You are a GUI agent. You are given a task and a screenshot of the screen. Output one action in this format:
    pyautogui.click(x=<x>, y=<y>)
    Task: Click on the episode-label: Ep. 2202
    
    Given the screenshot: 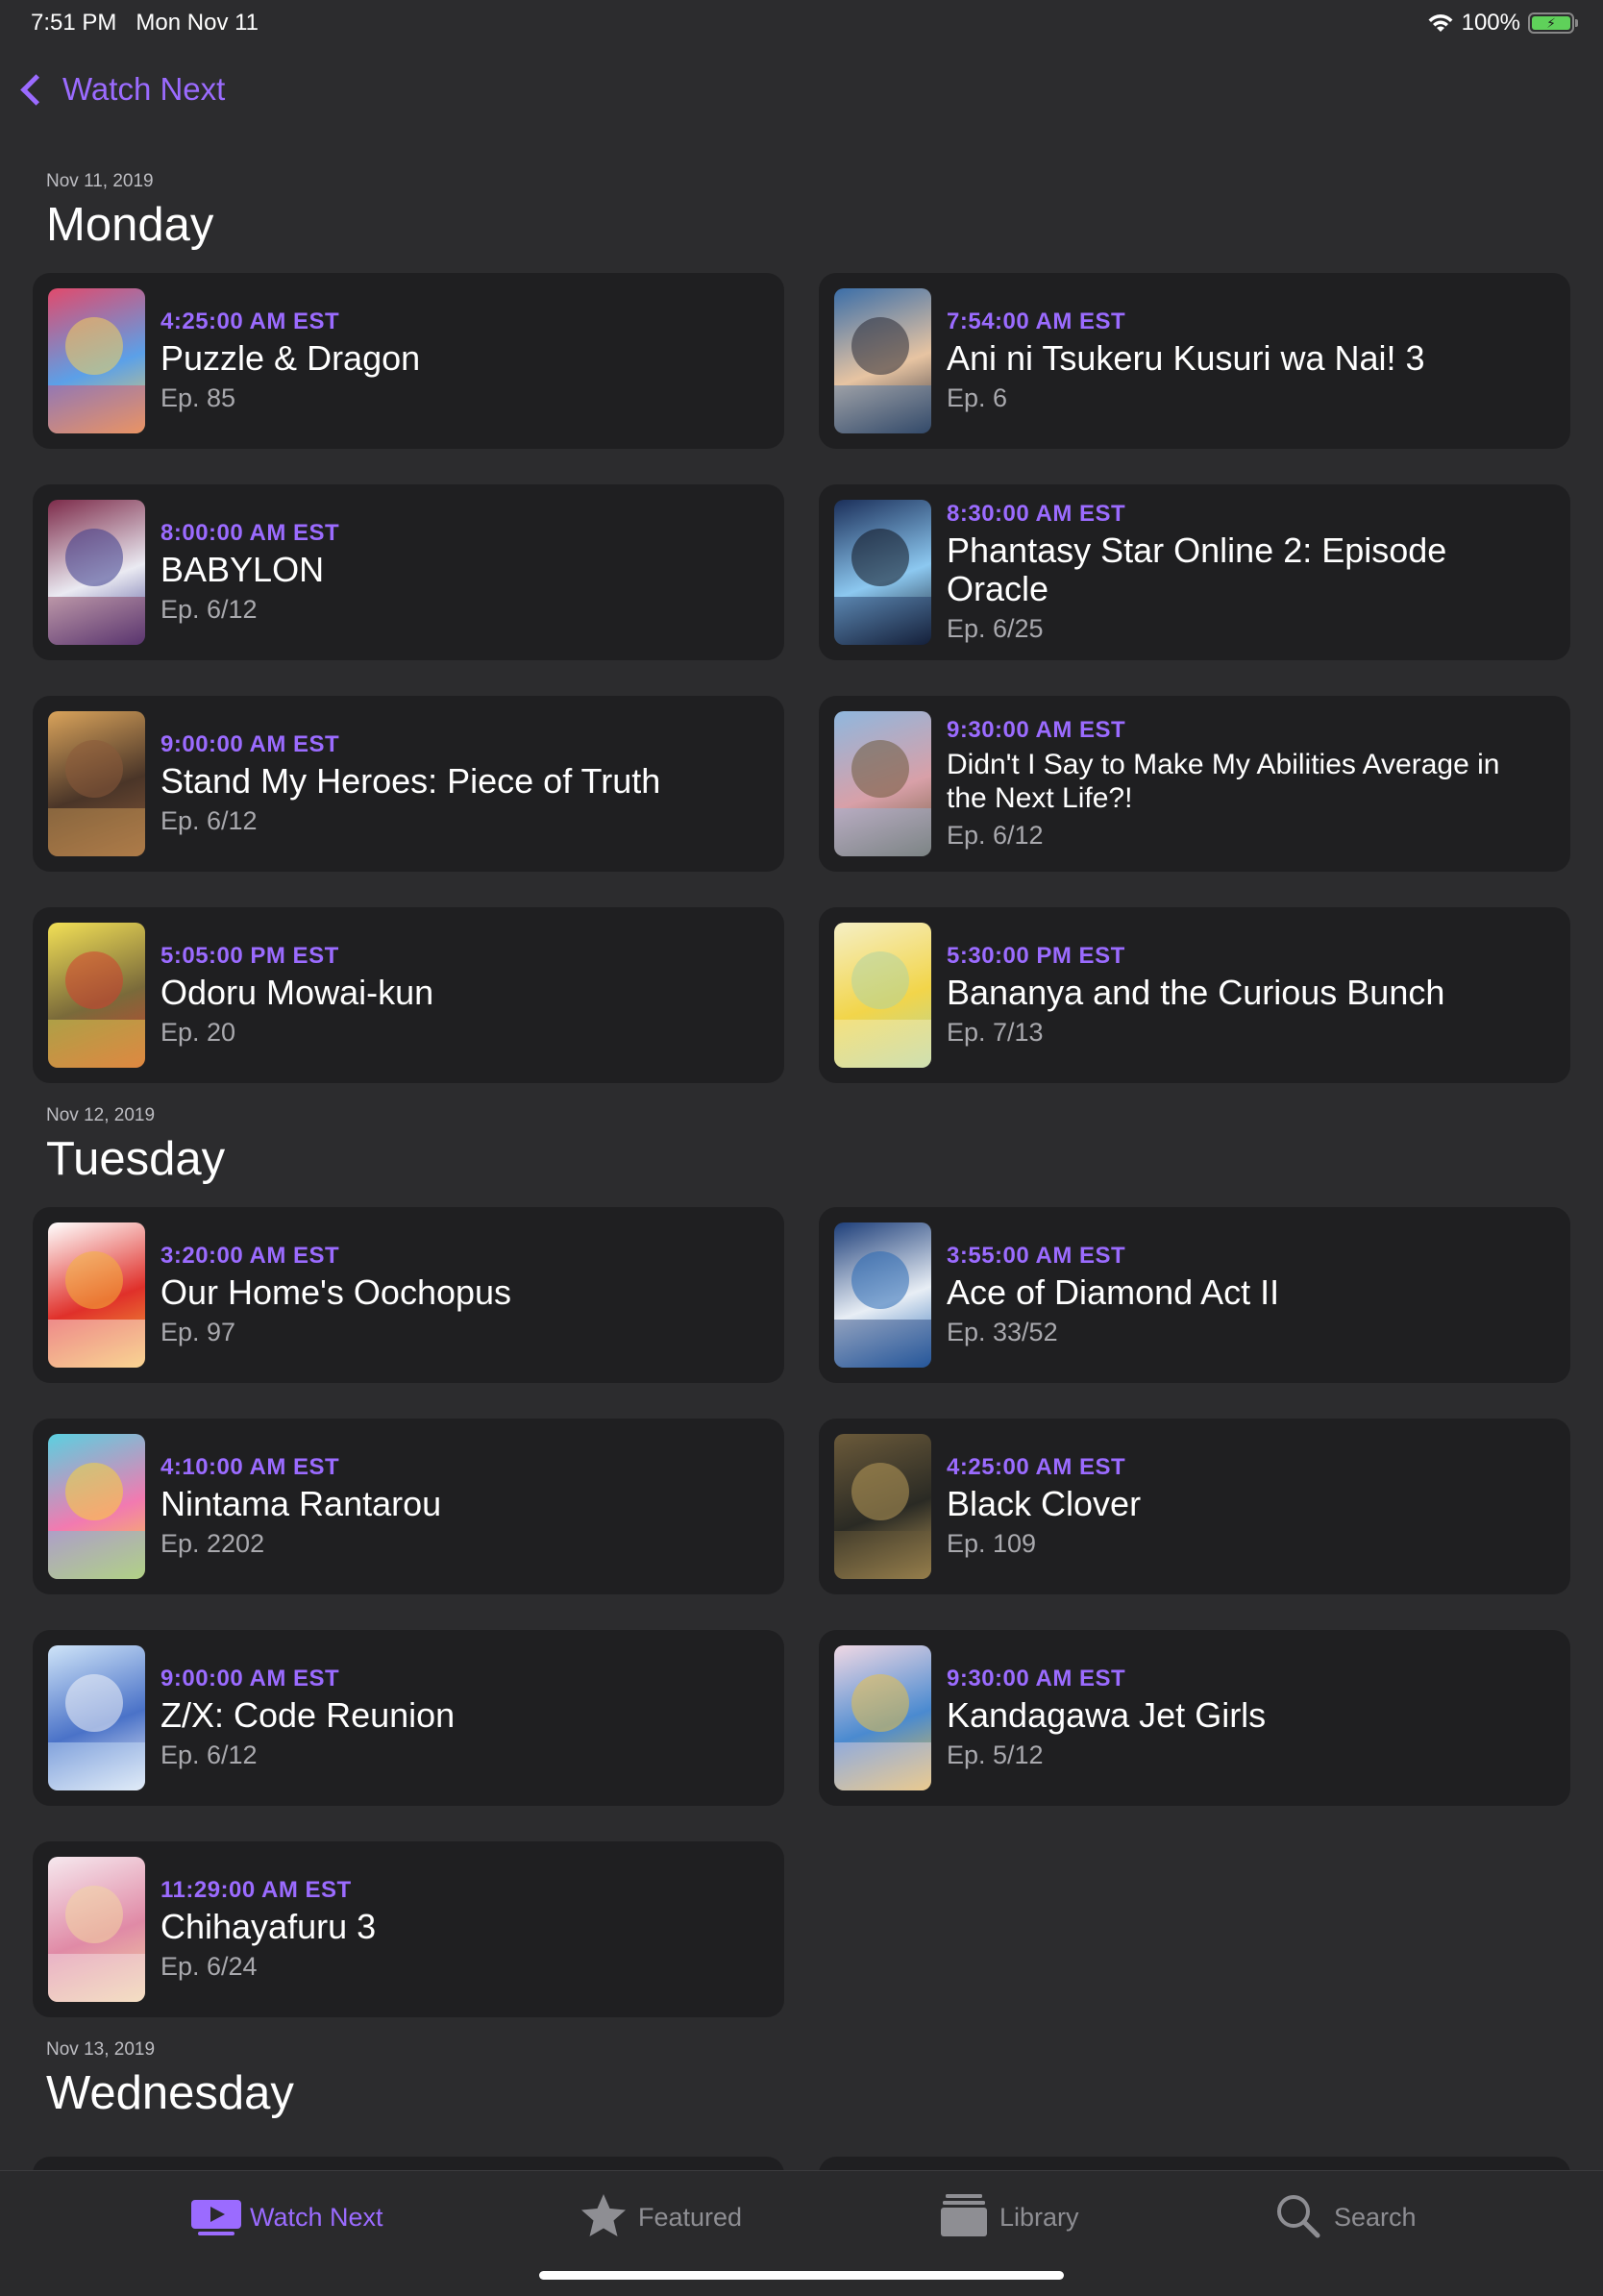 What is the action you would take?
    pyautogui.click(x=213, y=1544)
    